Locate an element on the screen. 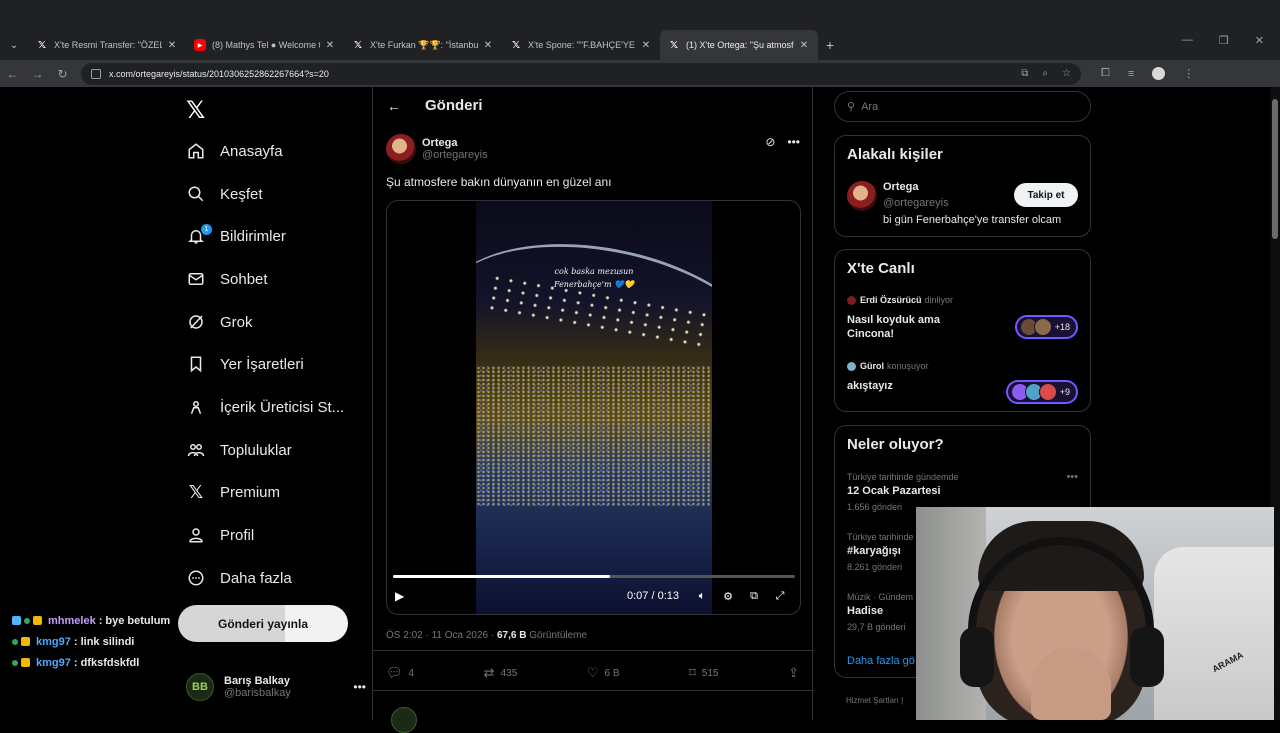 The height and width of the screenshot is (733, 1280). browser-tab-1: 𝕏 X'te Resmi Transfer: "ÖZEL| Fen ✕ is located at coordinates (107, 45).